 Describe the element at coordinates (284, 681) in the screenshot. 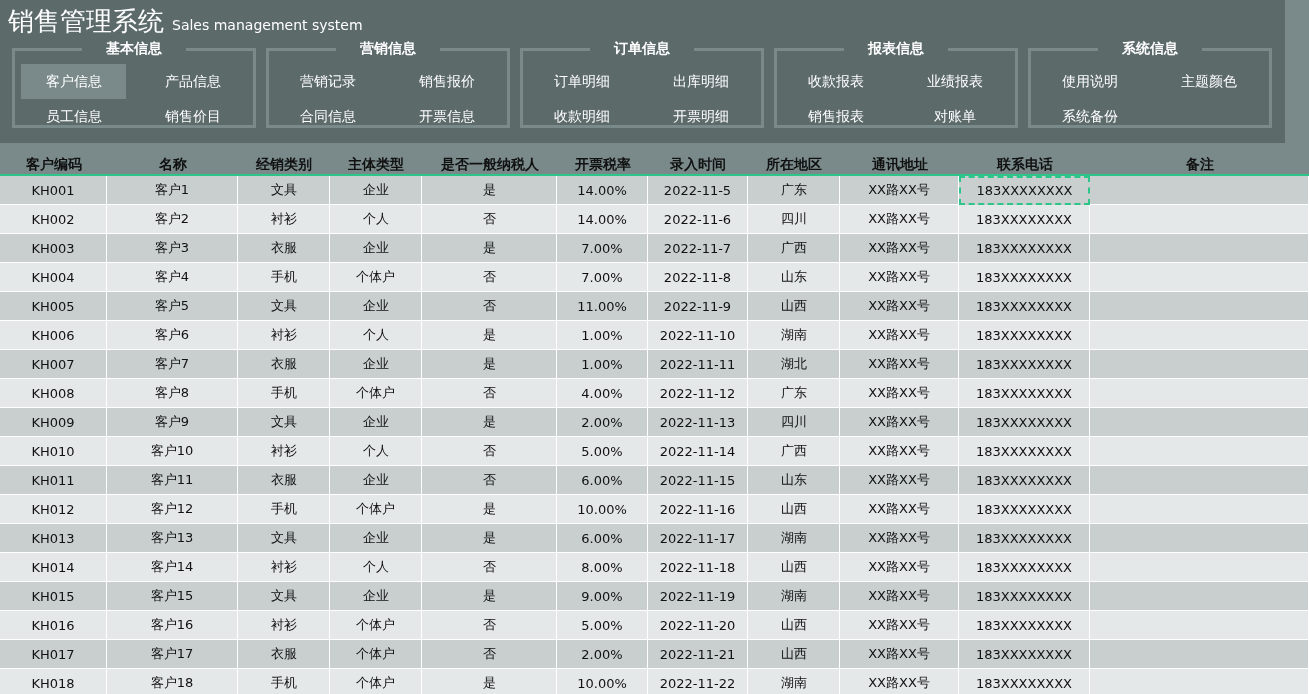

I see `table-cell: 手机` at that location.